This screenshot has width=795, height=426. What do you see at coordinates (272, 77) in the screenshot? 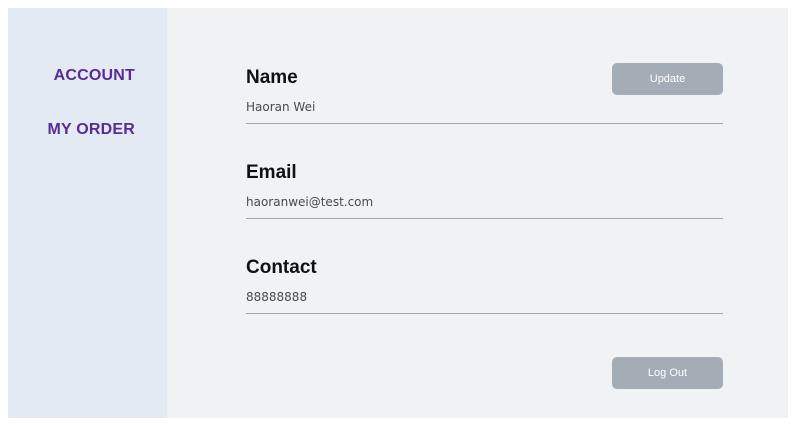
I see `name-label: Name` at bounding box center [272, 77].